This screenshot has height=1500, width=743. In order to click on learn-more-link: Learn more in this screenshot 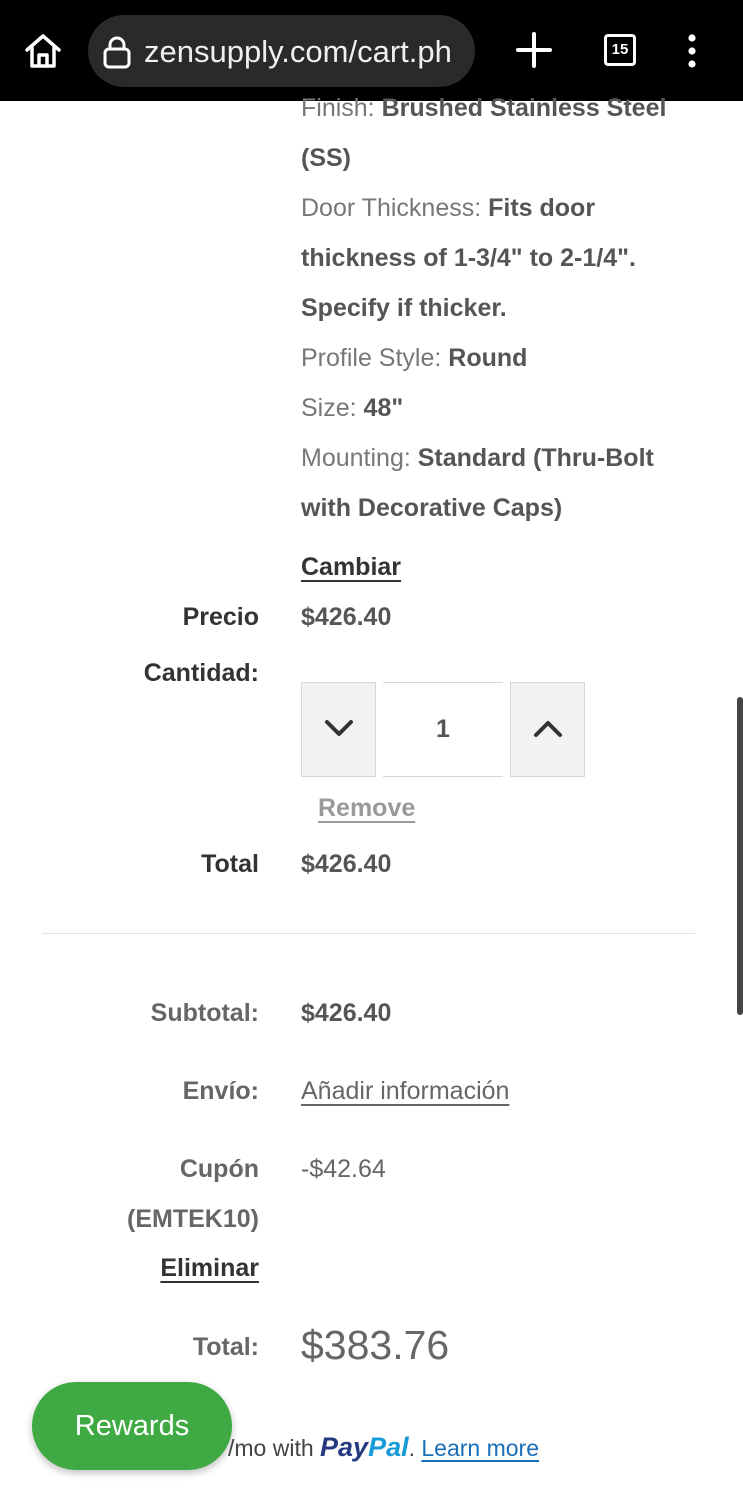, I will do `click(480, 1448)`.